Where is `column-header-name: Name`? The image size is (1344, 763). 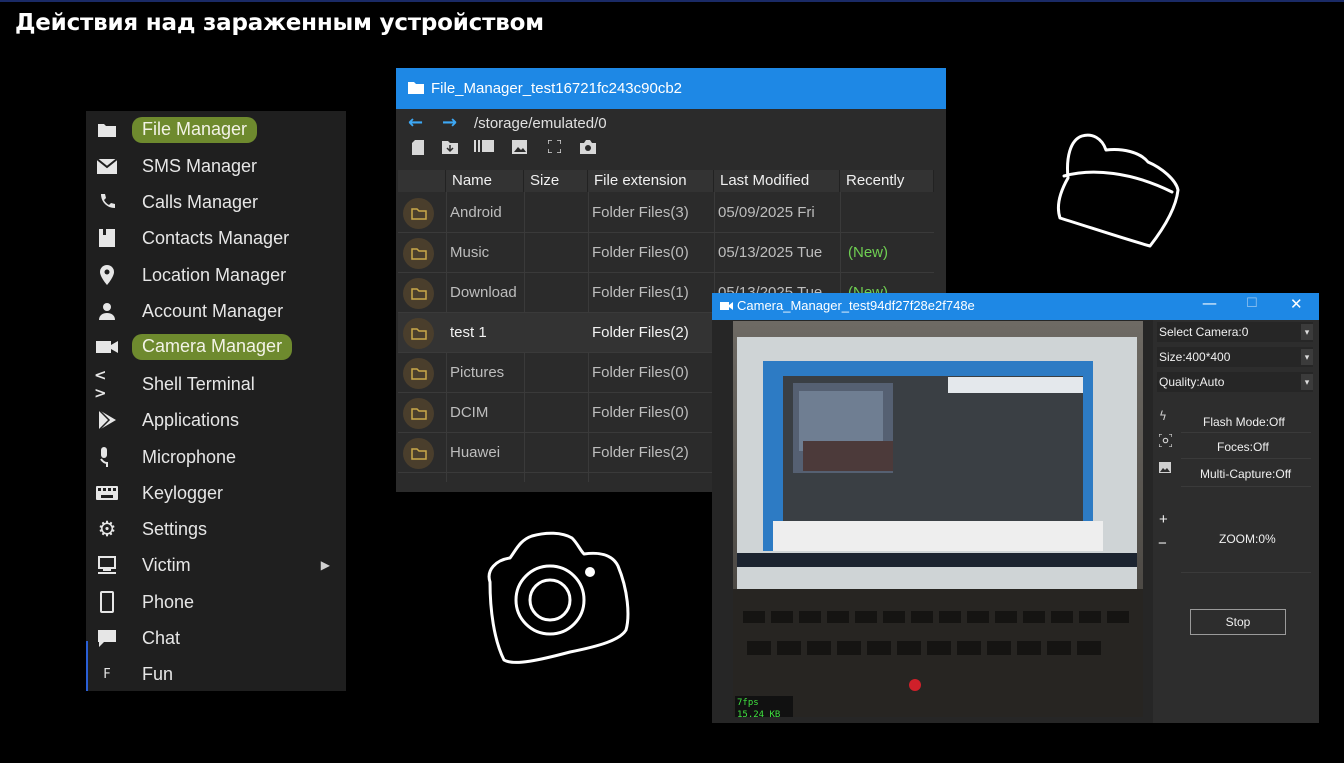
column-header-name: Name is located at coordinates (485, 181).